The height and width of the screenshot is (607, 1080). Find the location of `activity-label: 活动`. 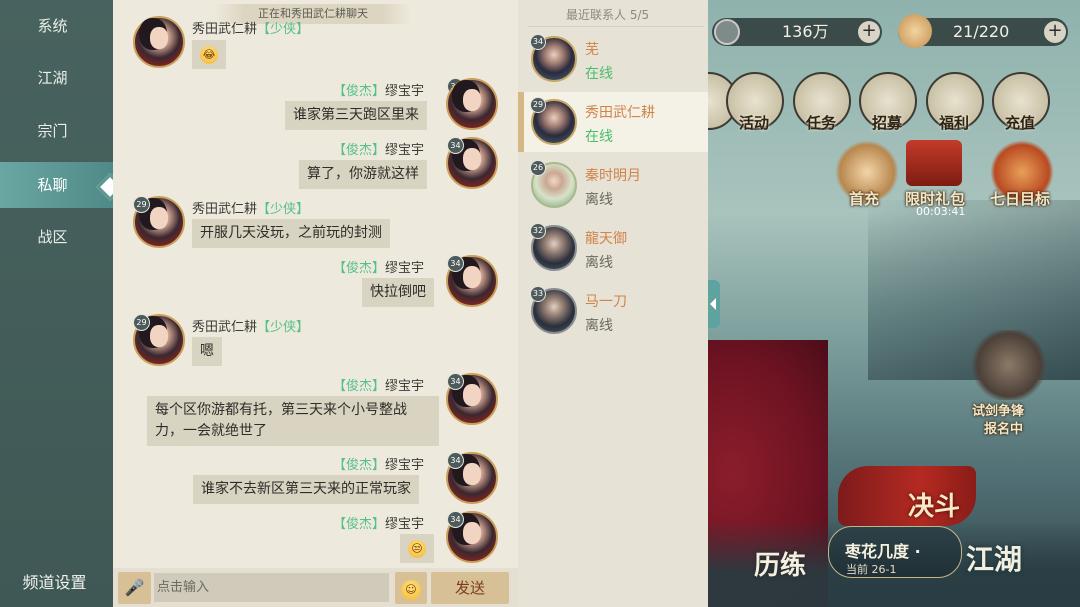

activity-label: 活动 is located at coordinates (753, 123).